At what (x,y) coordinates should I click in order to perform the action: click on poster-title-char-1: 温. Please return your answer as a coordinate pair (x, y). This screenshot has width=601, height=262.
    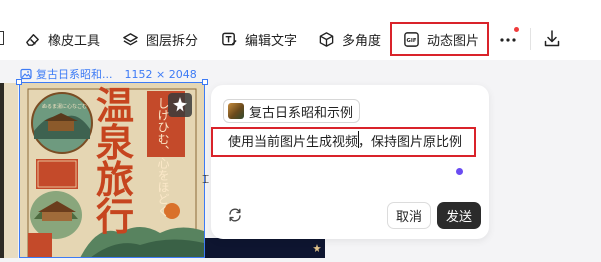
    Looking at the image, I should click on (114, 105).